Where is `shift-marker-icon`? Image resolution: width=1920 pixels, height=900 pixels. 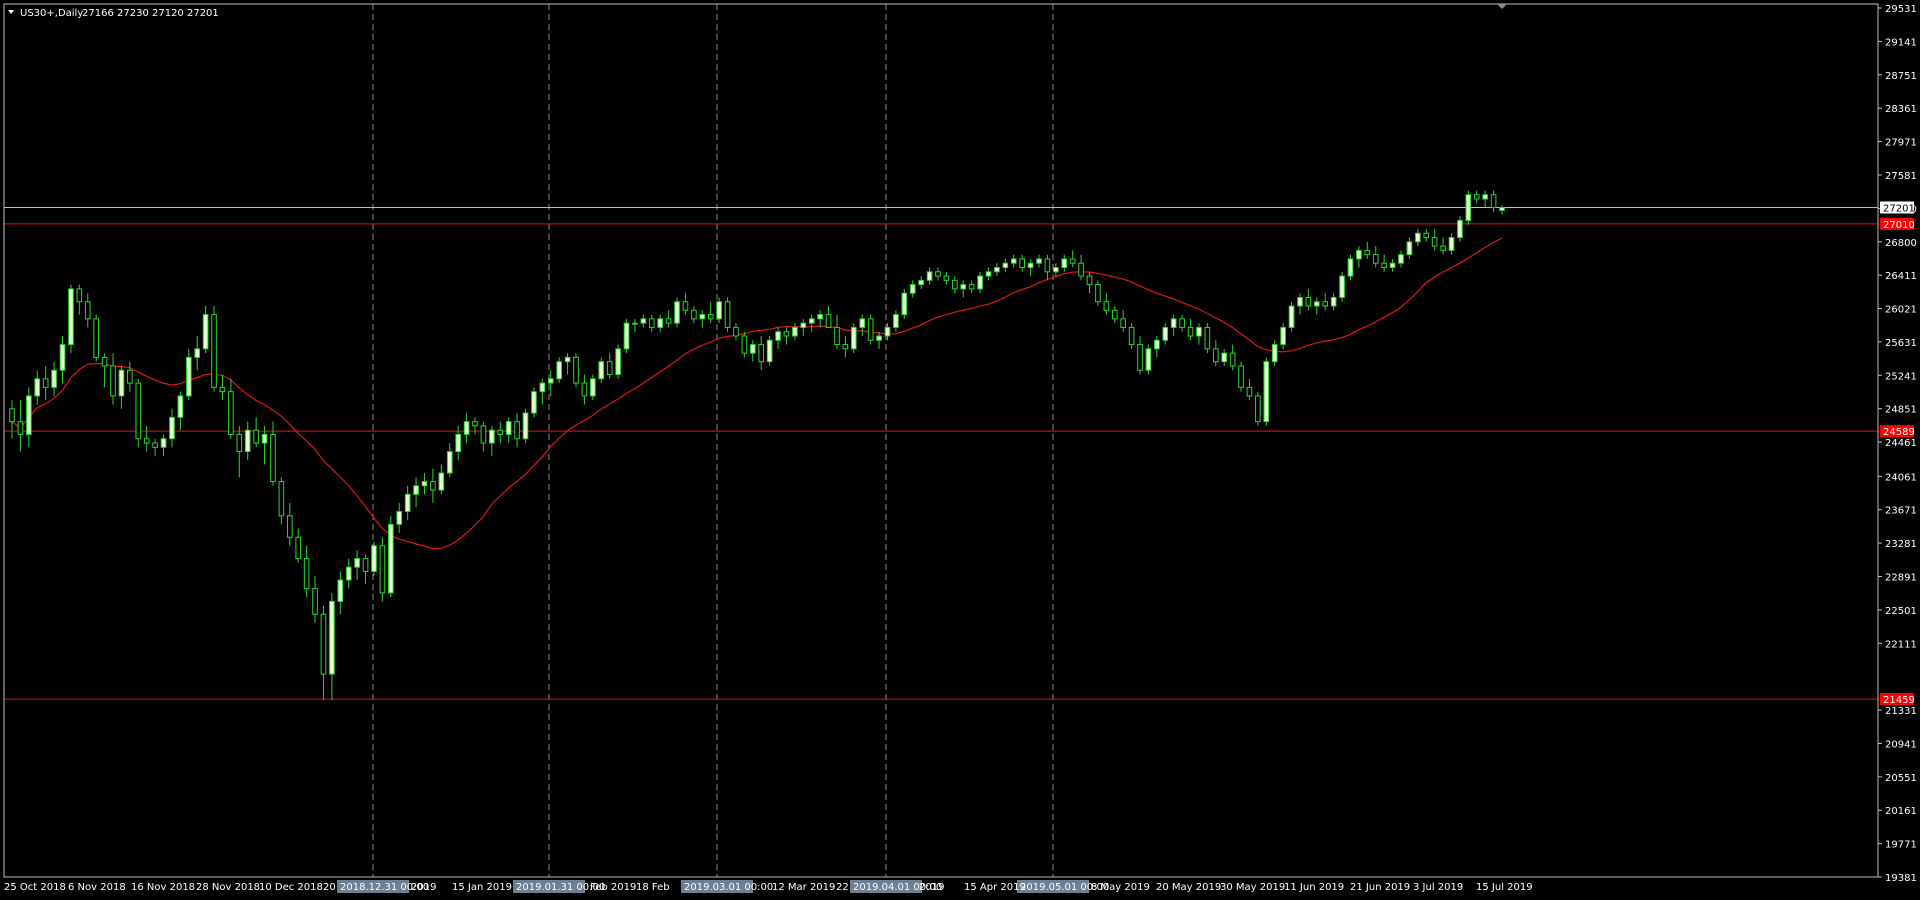
shift-marker-icon is located at coordinates (1502, 6).